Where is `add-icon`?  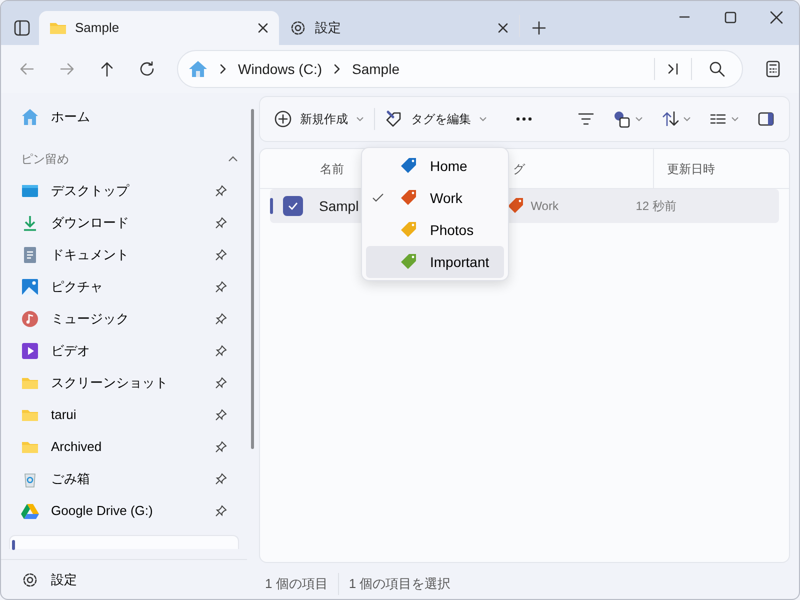 add-icon is located at coordinates (283, 119).